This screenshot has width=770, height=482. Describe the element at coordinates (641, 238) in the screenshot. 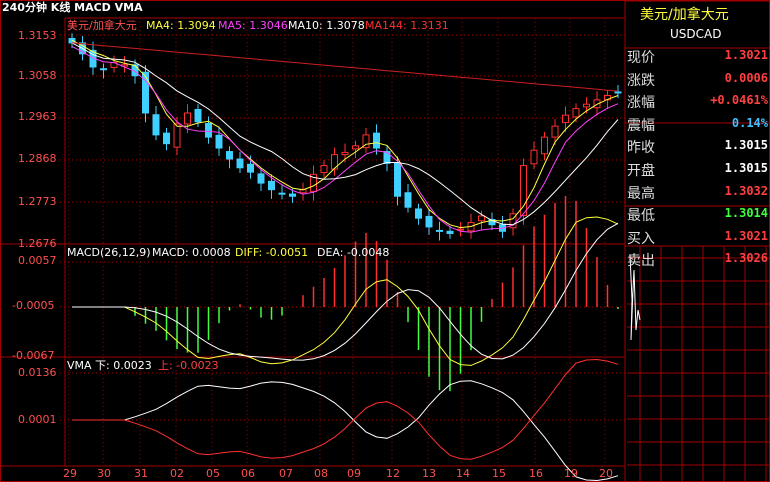

I see `quote-row-label: 买入` at that location.